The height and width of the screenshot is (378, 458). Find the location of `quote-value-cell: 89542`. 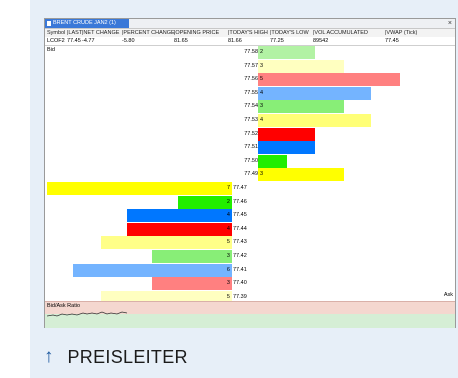

quote-value-cell: 89542 is located at coordinates (321, 41).